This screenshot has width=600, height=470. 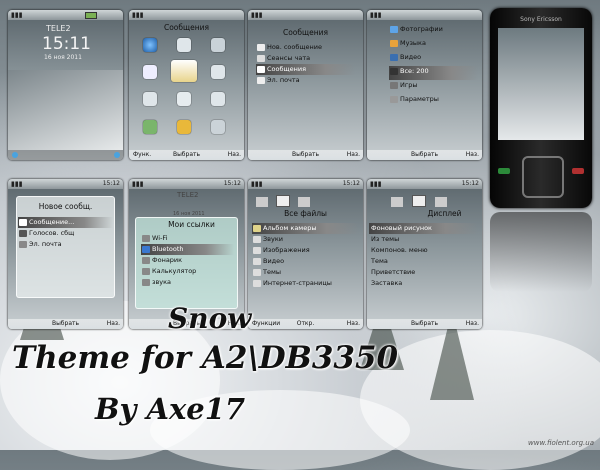 I want to click on list-item: Из темы, so click(x=423, y=239).